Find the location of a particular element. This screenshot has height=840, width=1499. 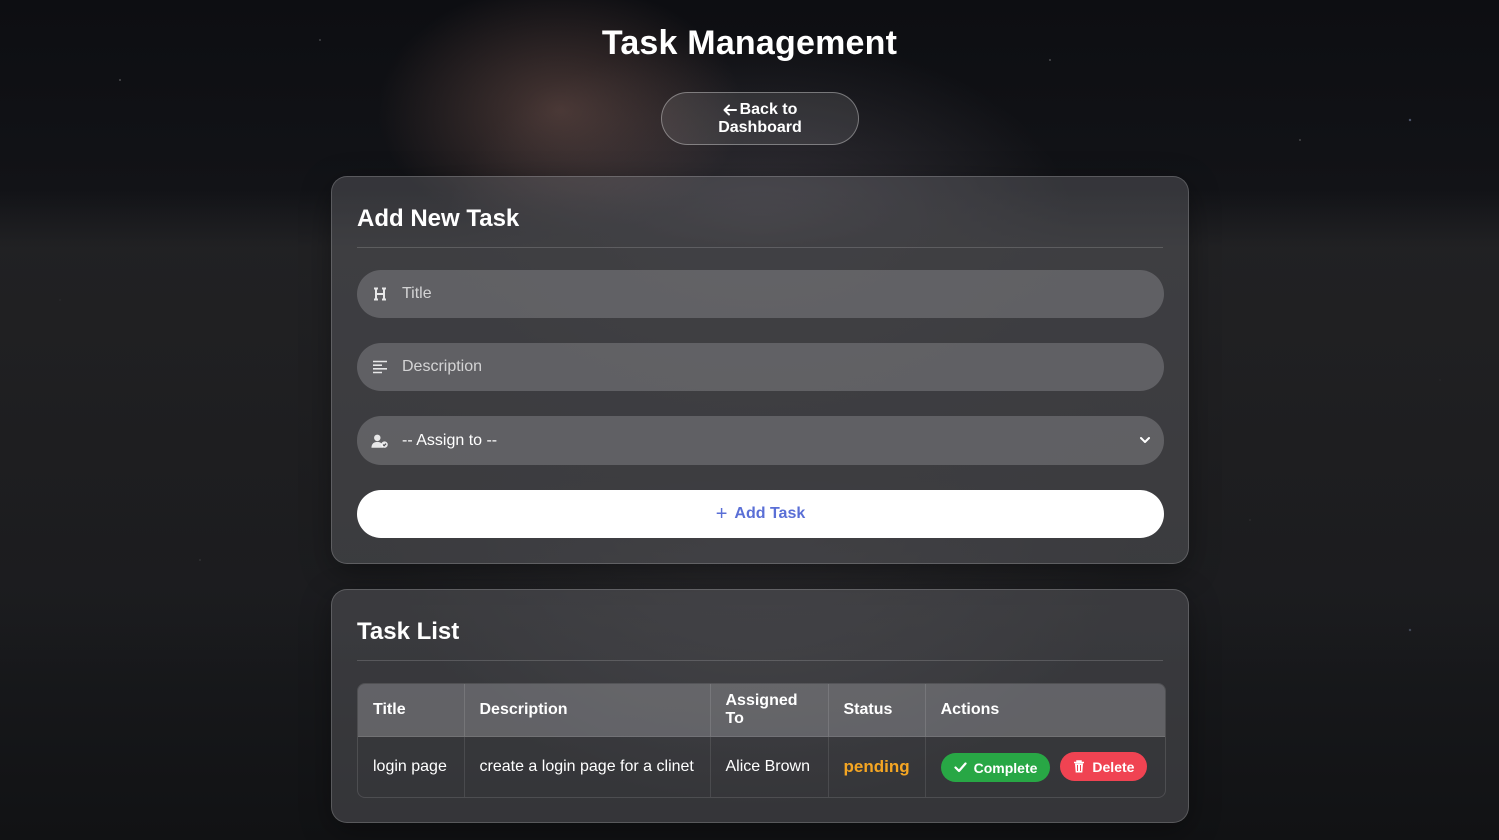

trash-icon is located at coordinates (1079, 766).